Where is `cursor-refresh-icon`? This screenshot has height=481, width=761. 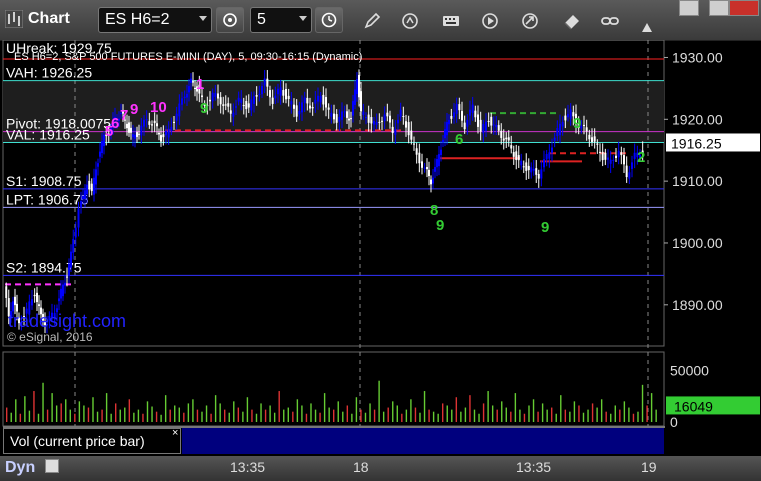 cursor-refresh-icon is located at coordinates (410, 21).